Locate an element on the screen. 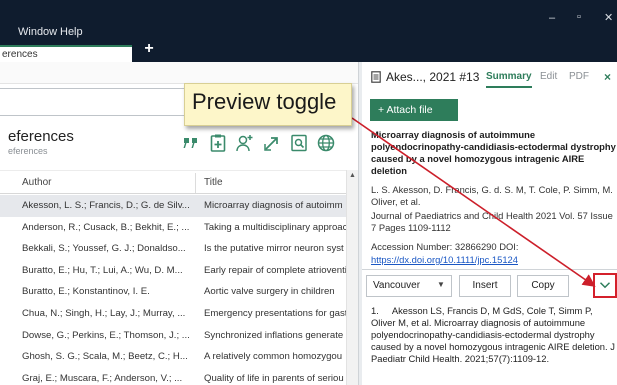 The height and width of the screenshot is (385, 617). minimize-button: – is located at coordinates (552, 18).